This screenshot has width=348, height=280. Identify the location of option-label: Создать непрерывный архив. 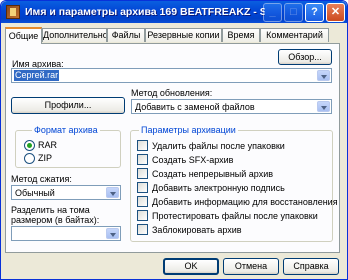
(212, 174).